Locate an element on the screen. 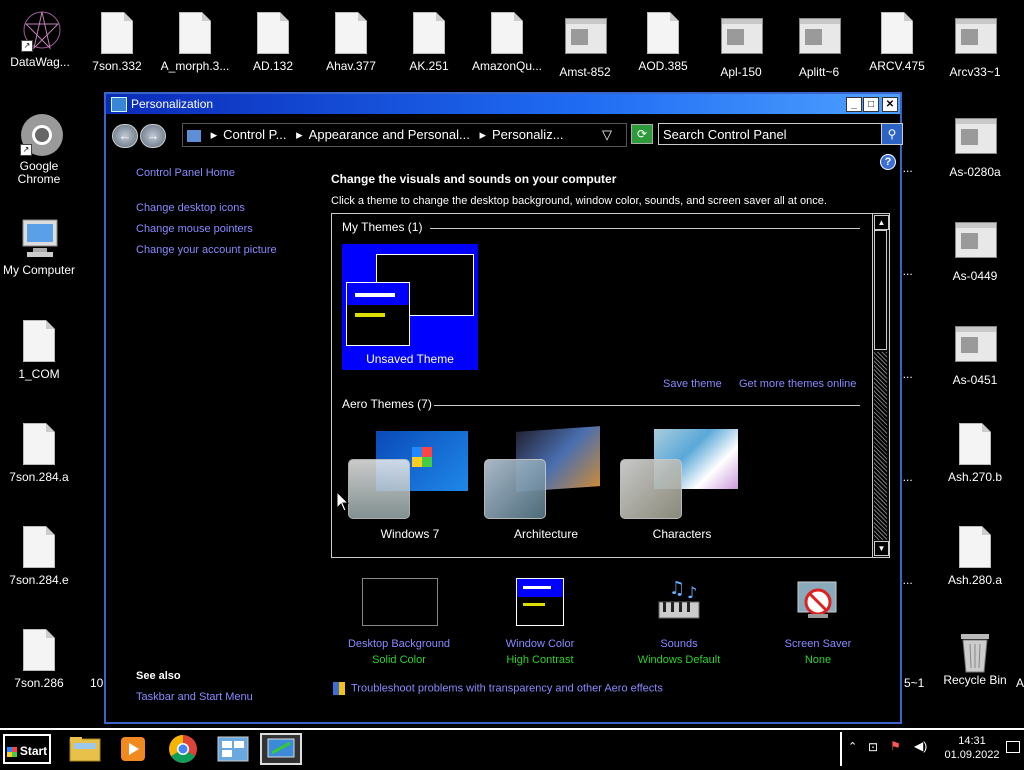  mouse-cursor-icon is located at coordinates (343, 503).